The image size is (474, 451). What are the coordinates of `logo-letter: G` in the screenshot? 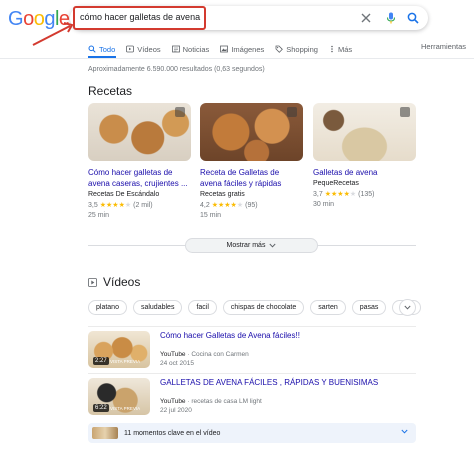 It's located at (16, 19).